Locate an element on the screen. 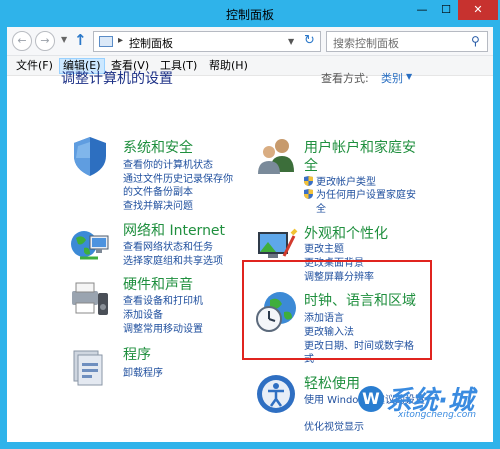 The width and height of the screenshot is (500, 449). search-icon: ⚲ is located at coordinates (475, 41).